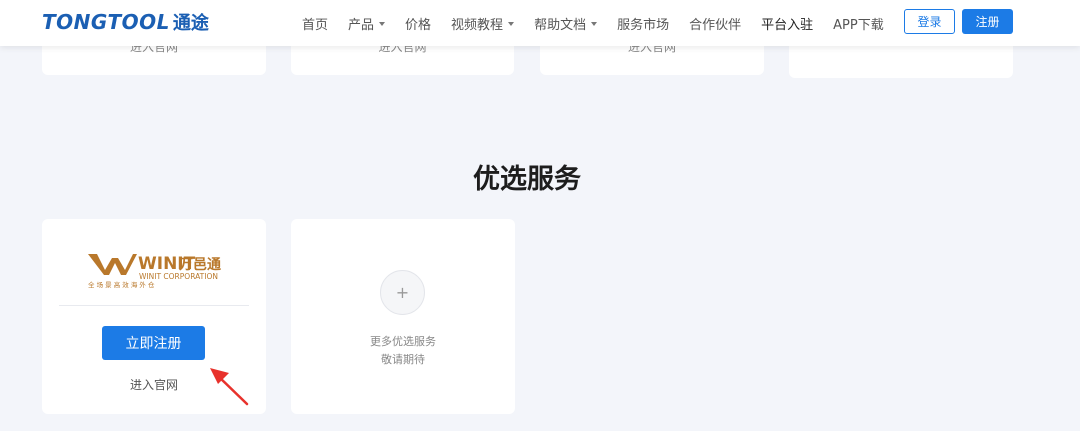 The image size is (1080, 431). I want to click on more-services-text: 更多优选服务 敬请期待, so click(403, 351).